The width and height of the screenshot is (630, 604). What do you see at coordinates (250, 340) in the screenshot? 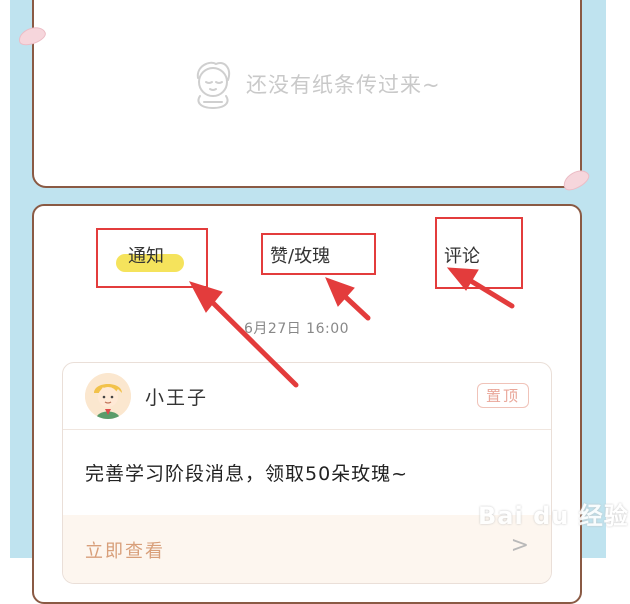
I see `arrow-to-notifications` at bounding box center [250, 340].